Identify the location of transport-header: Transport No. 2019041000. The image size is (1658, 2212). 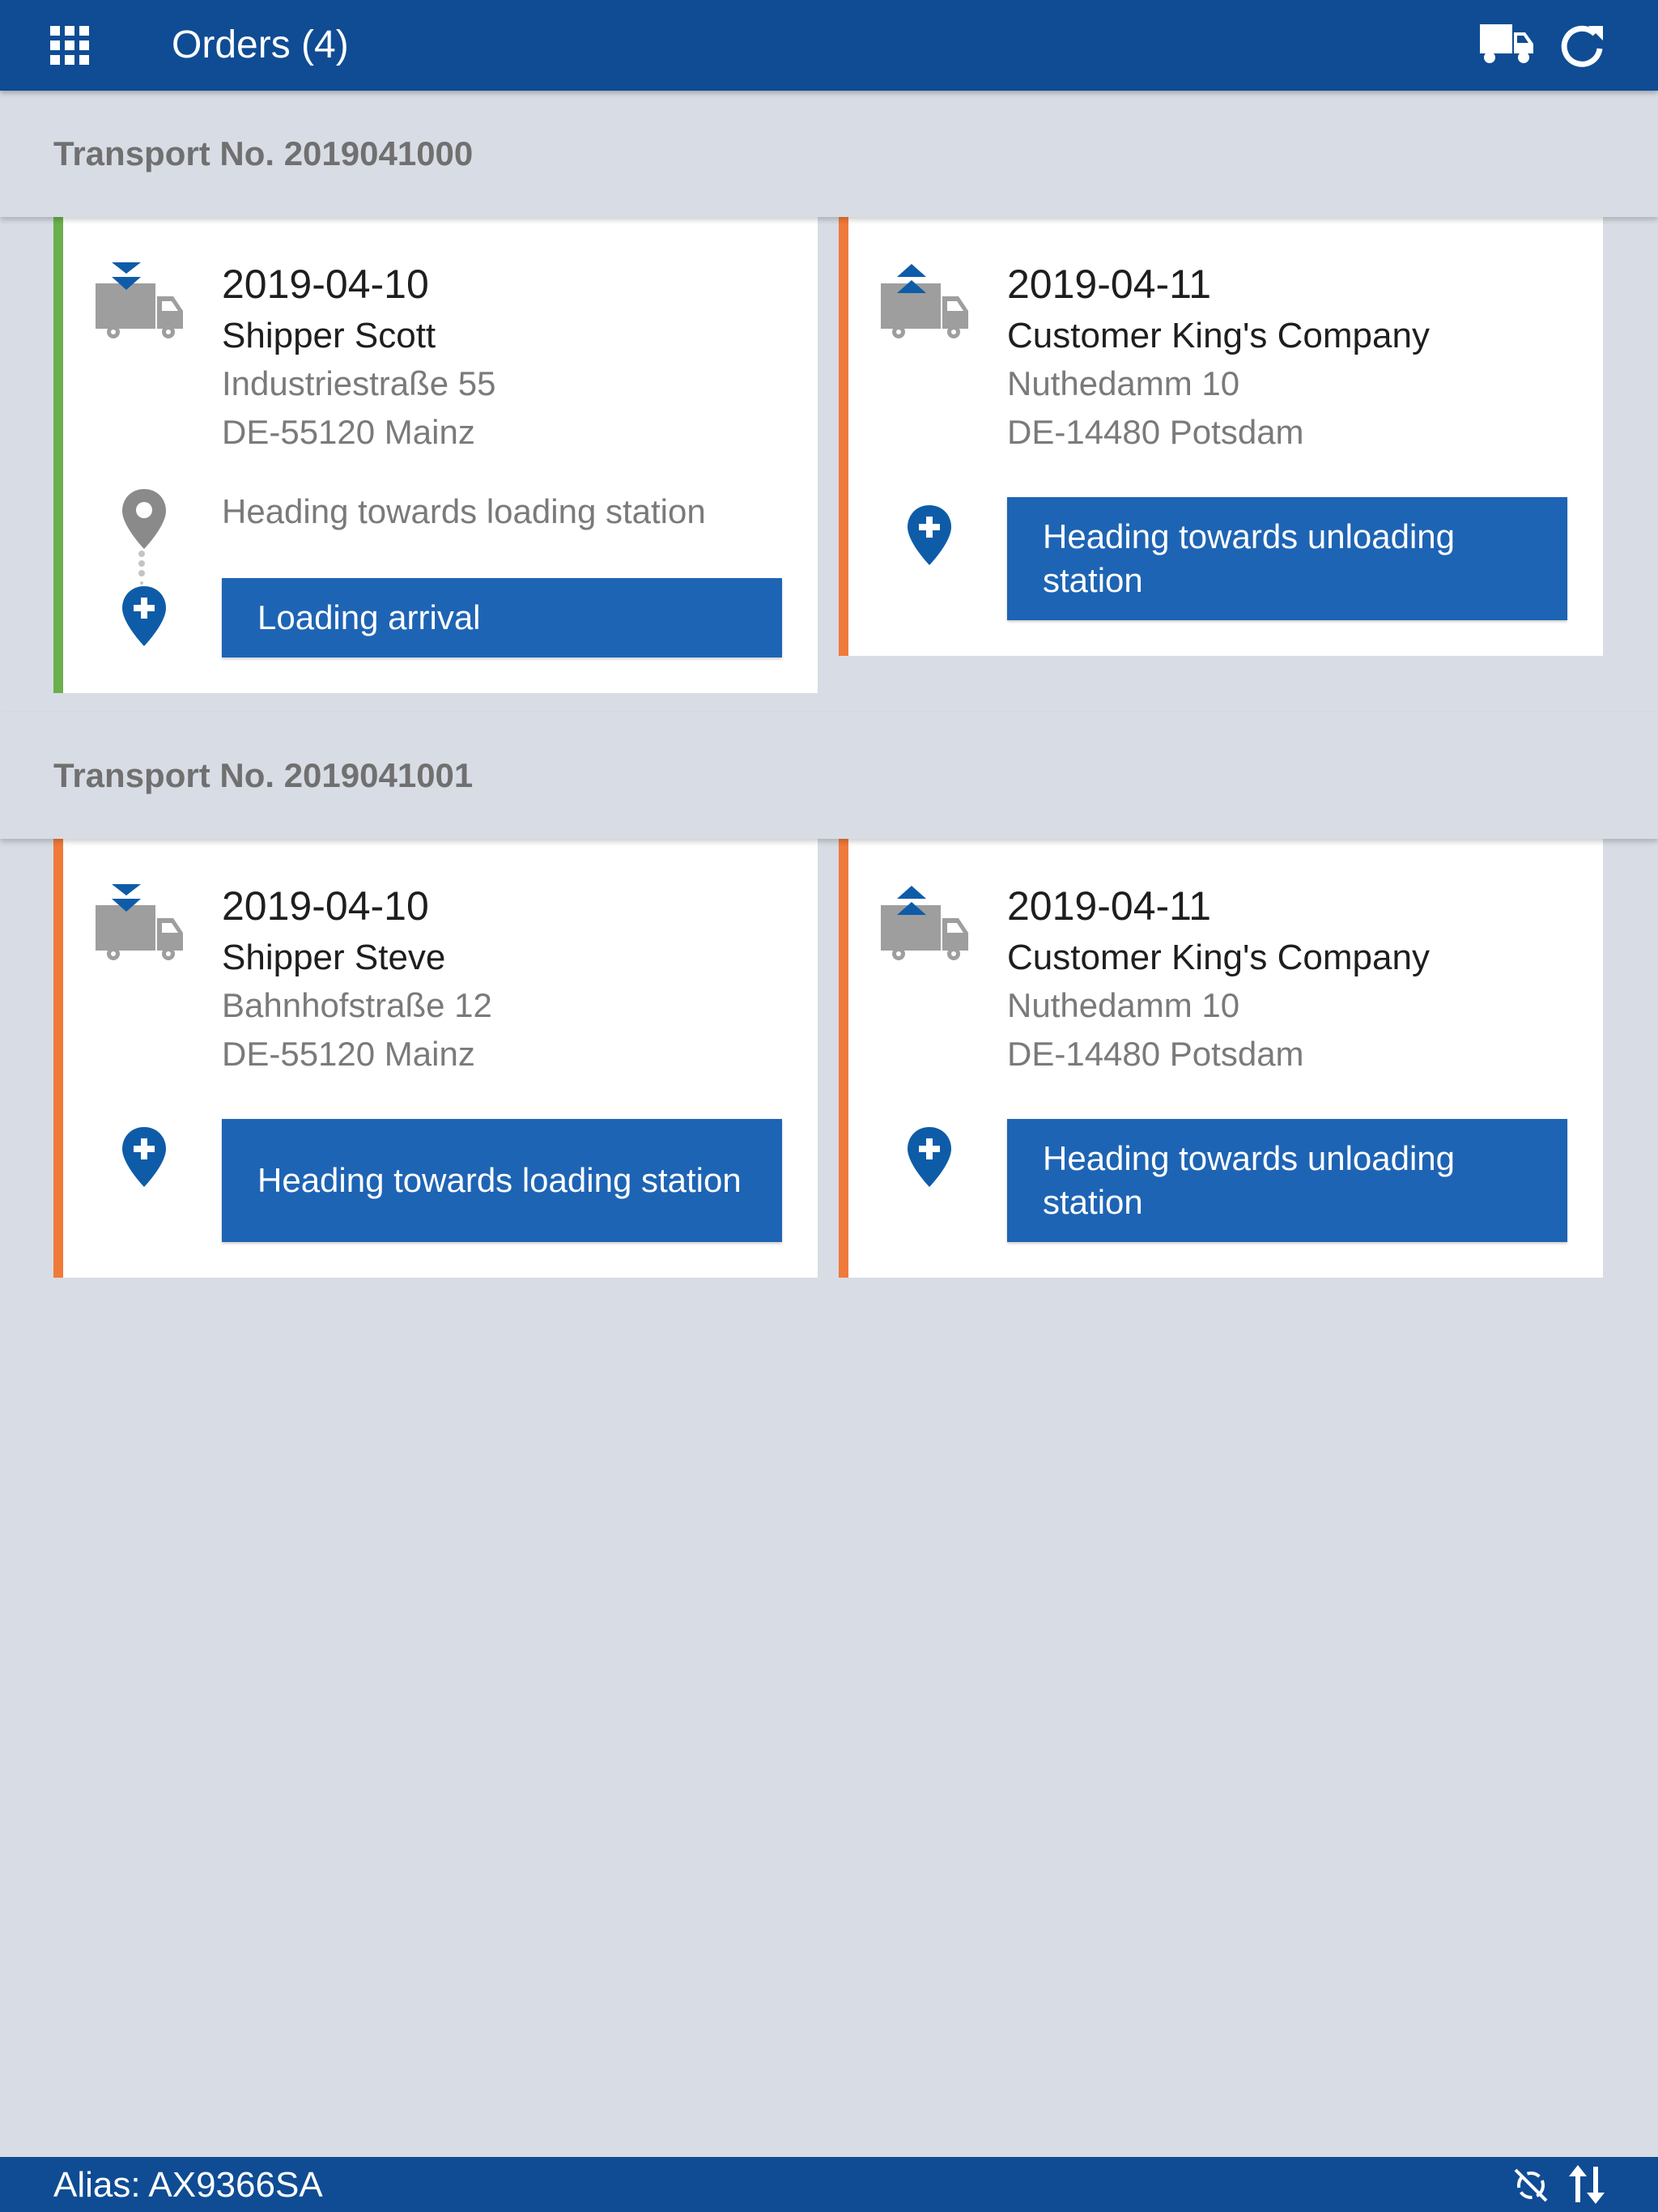
(829, 154).